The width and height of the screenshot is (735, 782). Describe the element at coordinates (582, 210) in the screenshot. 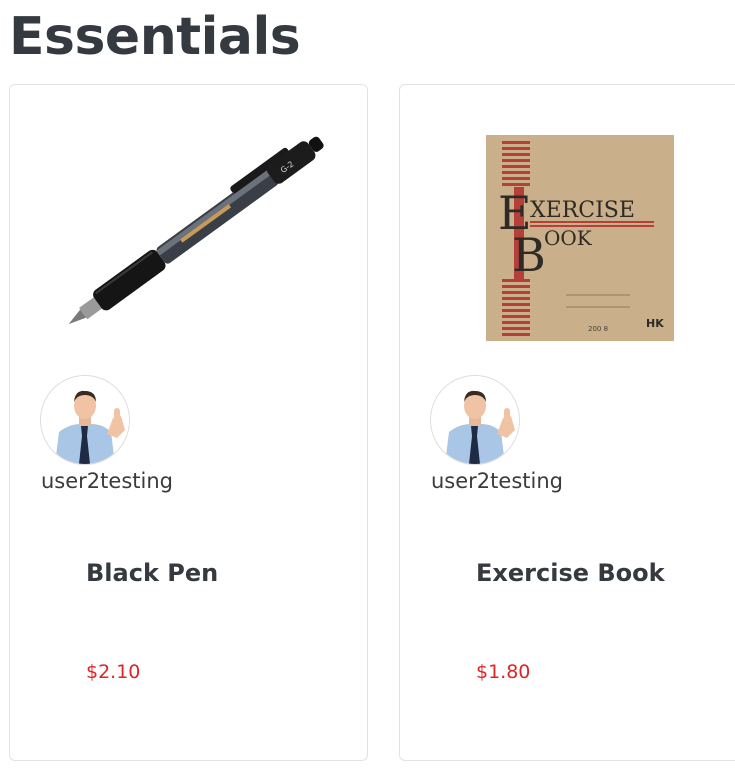

I see `cover-word-xercise: XERCISE` at that location.